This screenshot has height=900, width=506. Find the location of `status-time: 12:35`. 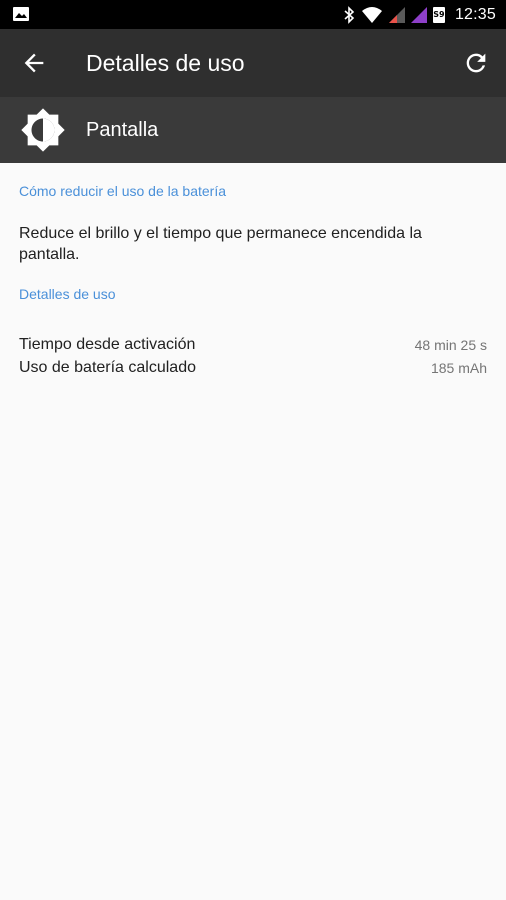

status-time: 12:35 is located at coordinates (475, 14).